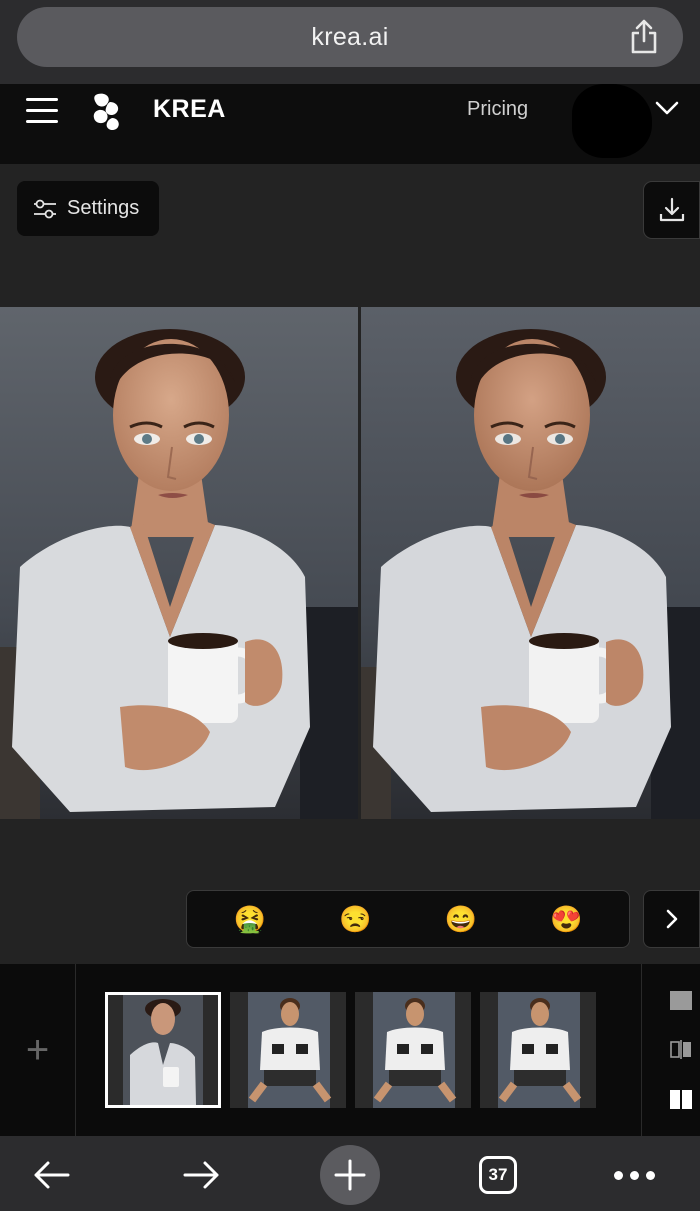  What do you see at coordinates (189, 109) in the screenshot?
I see `brand-name: KREA` at bounding box center [189, 109].